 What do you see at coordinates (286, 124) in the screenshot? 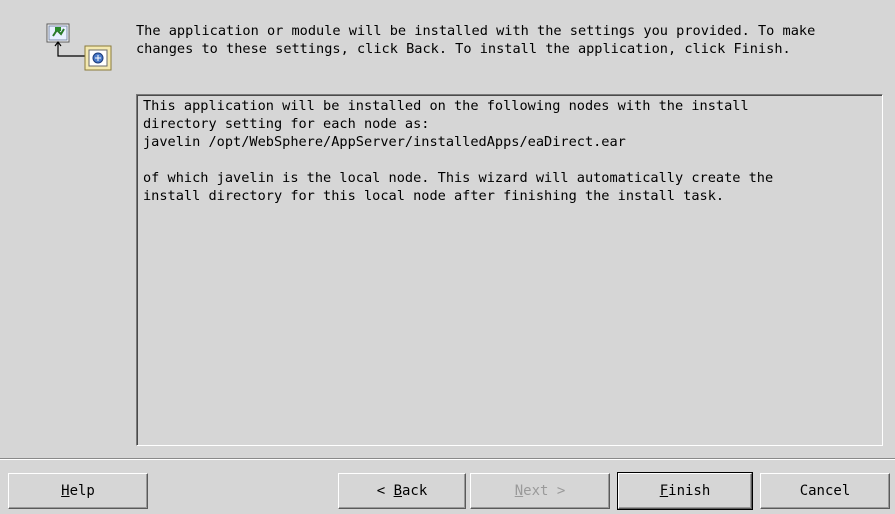
I see `details-line: directory setting for each node as:` at bounding box center [286, 124].